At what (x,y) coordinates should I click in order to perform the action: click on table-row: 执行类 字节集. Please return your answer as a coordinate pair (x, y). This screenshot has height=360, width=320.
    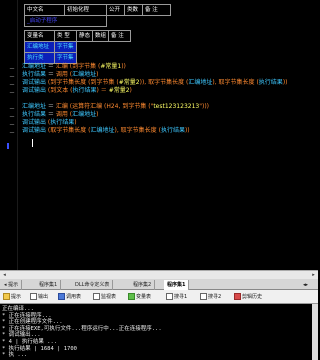
    Looking at the image, I should click on (77, 58).